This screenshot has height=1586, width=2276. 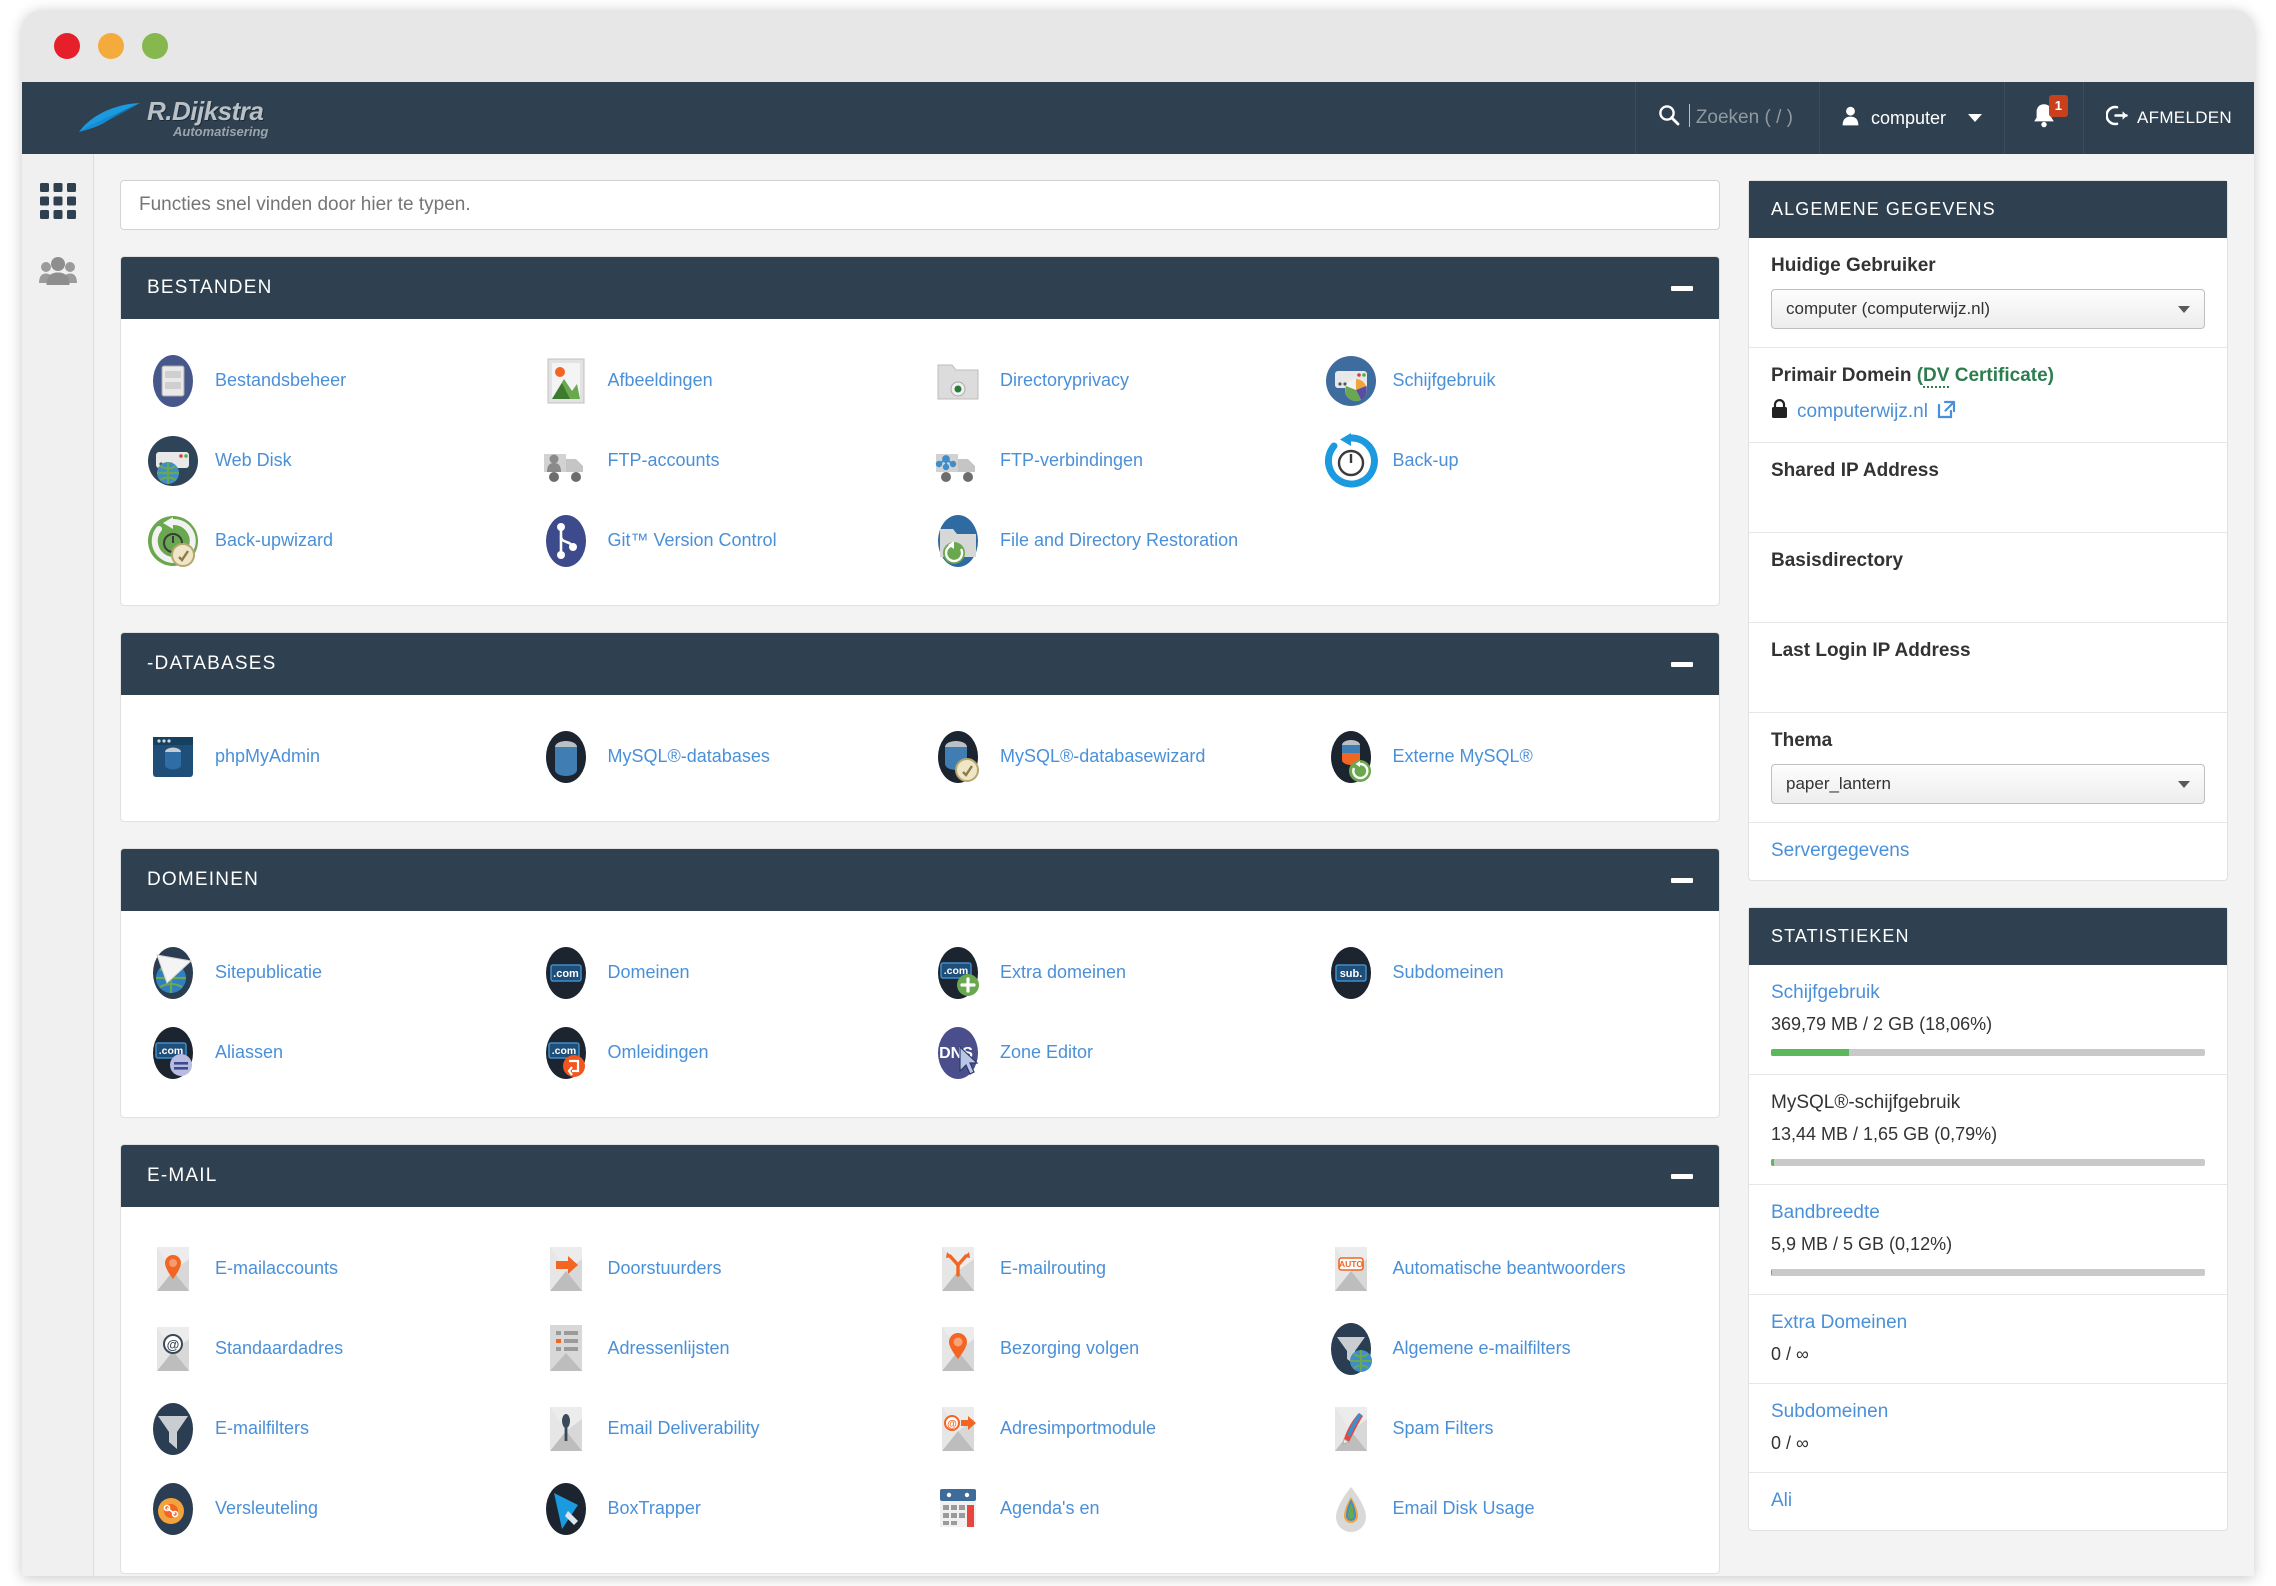 I want to click on statistic-label: Schijfgebruik, so click(x=1988, y=993).